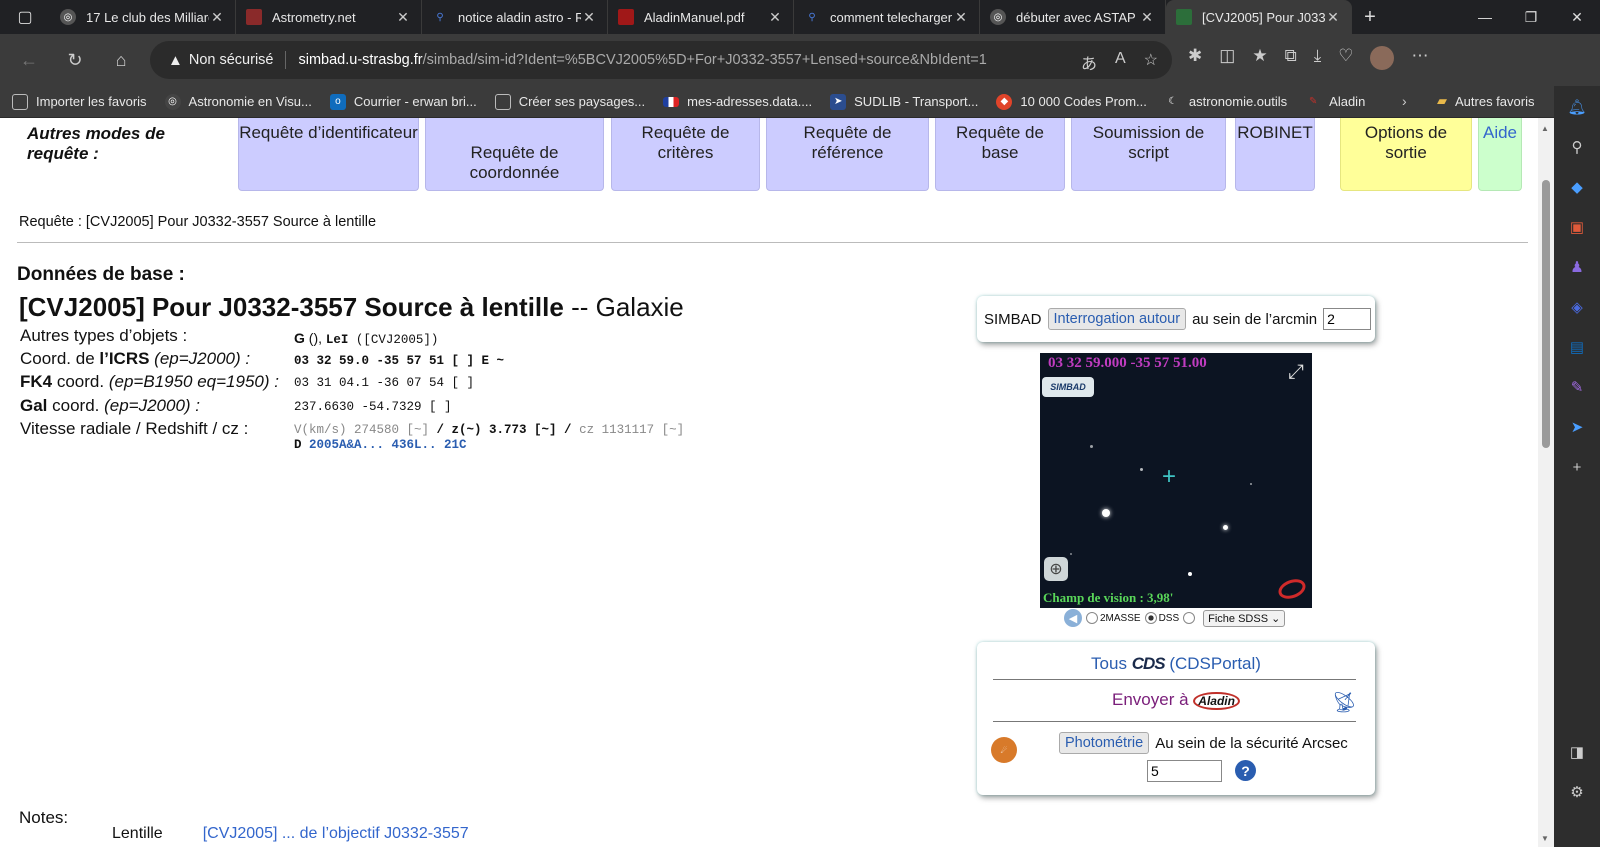  Describe the element at coordinates (1345, 58) in the screenshot. I see `health-icon: ♡` at that location.